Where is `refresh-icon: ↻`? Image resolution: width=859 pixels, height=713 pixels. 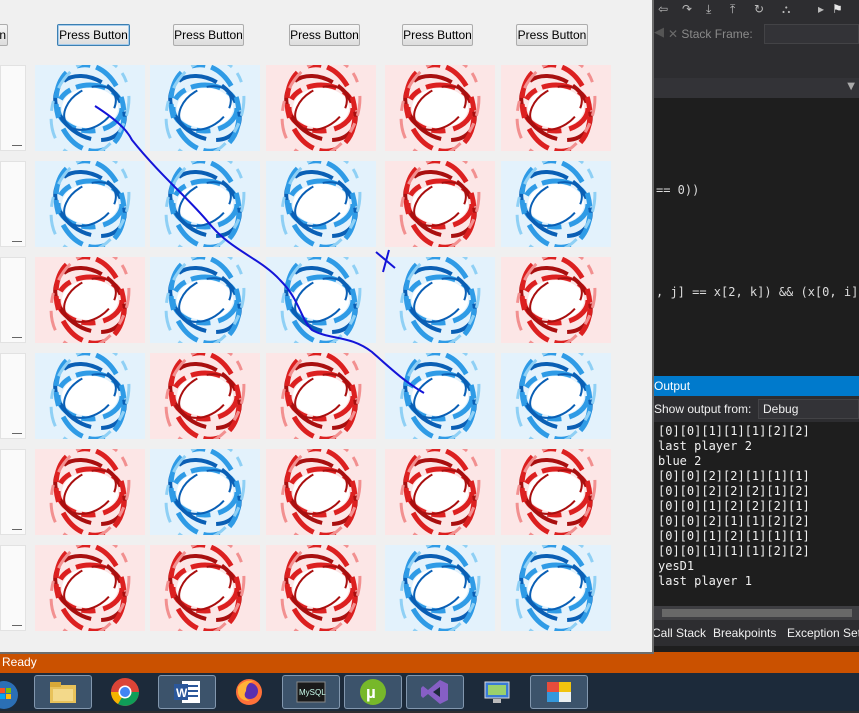
refresh-icon: ↻ is located at coordinates (759, 9).